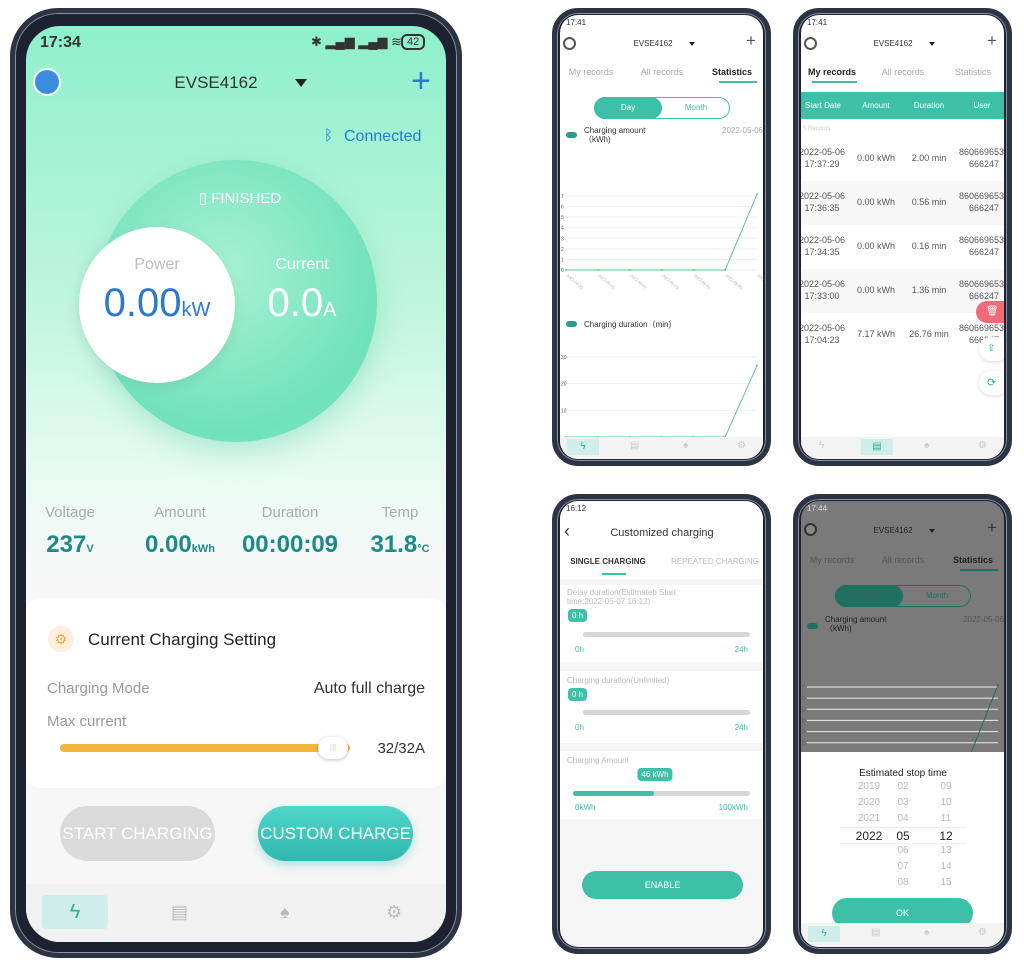 This screenshot has width=1024, height=967. I want to click on picker-option: 14, so click(945, 866).